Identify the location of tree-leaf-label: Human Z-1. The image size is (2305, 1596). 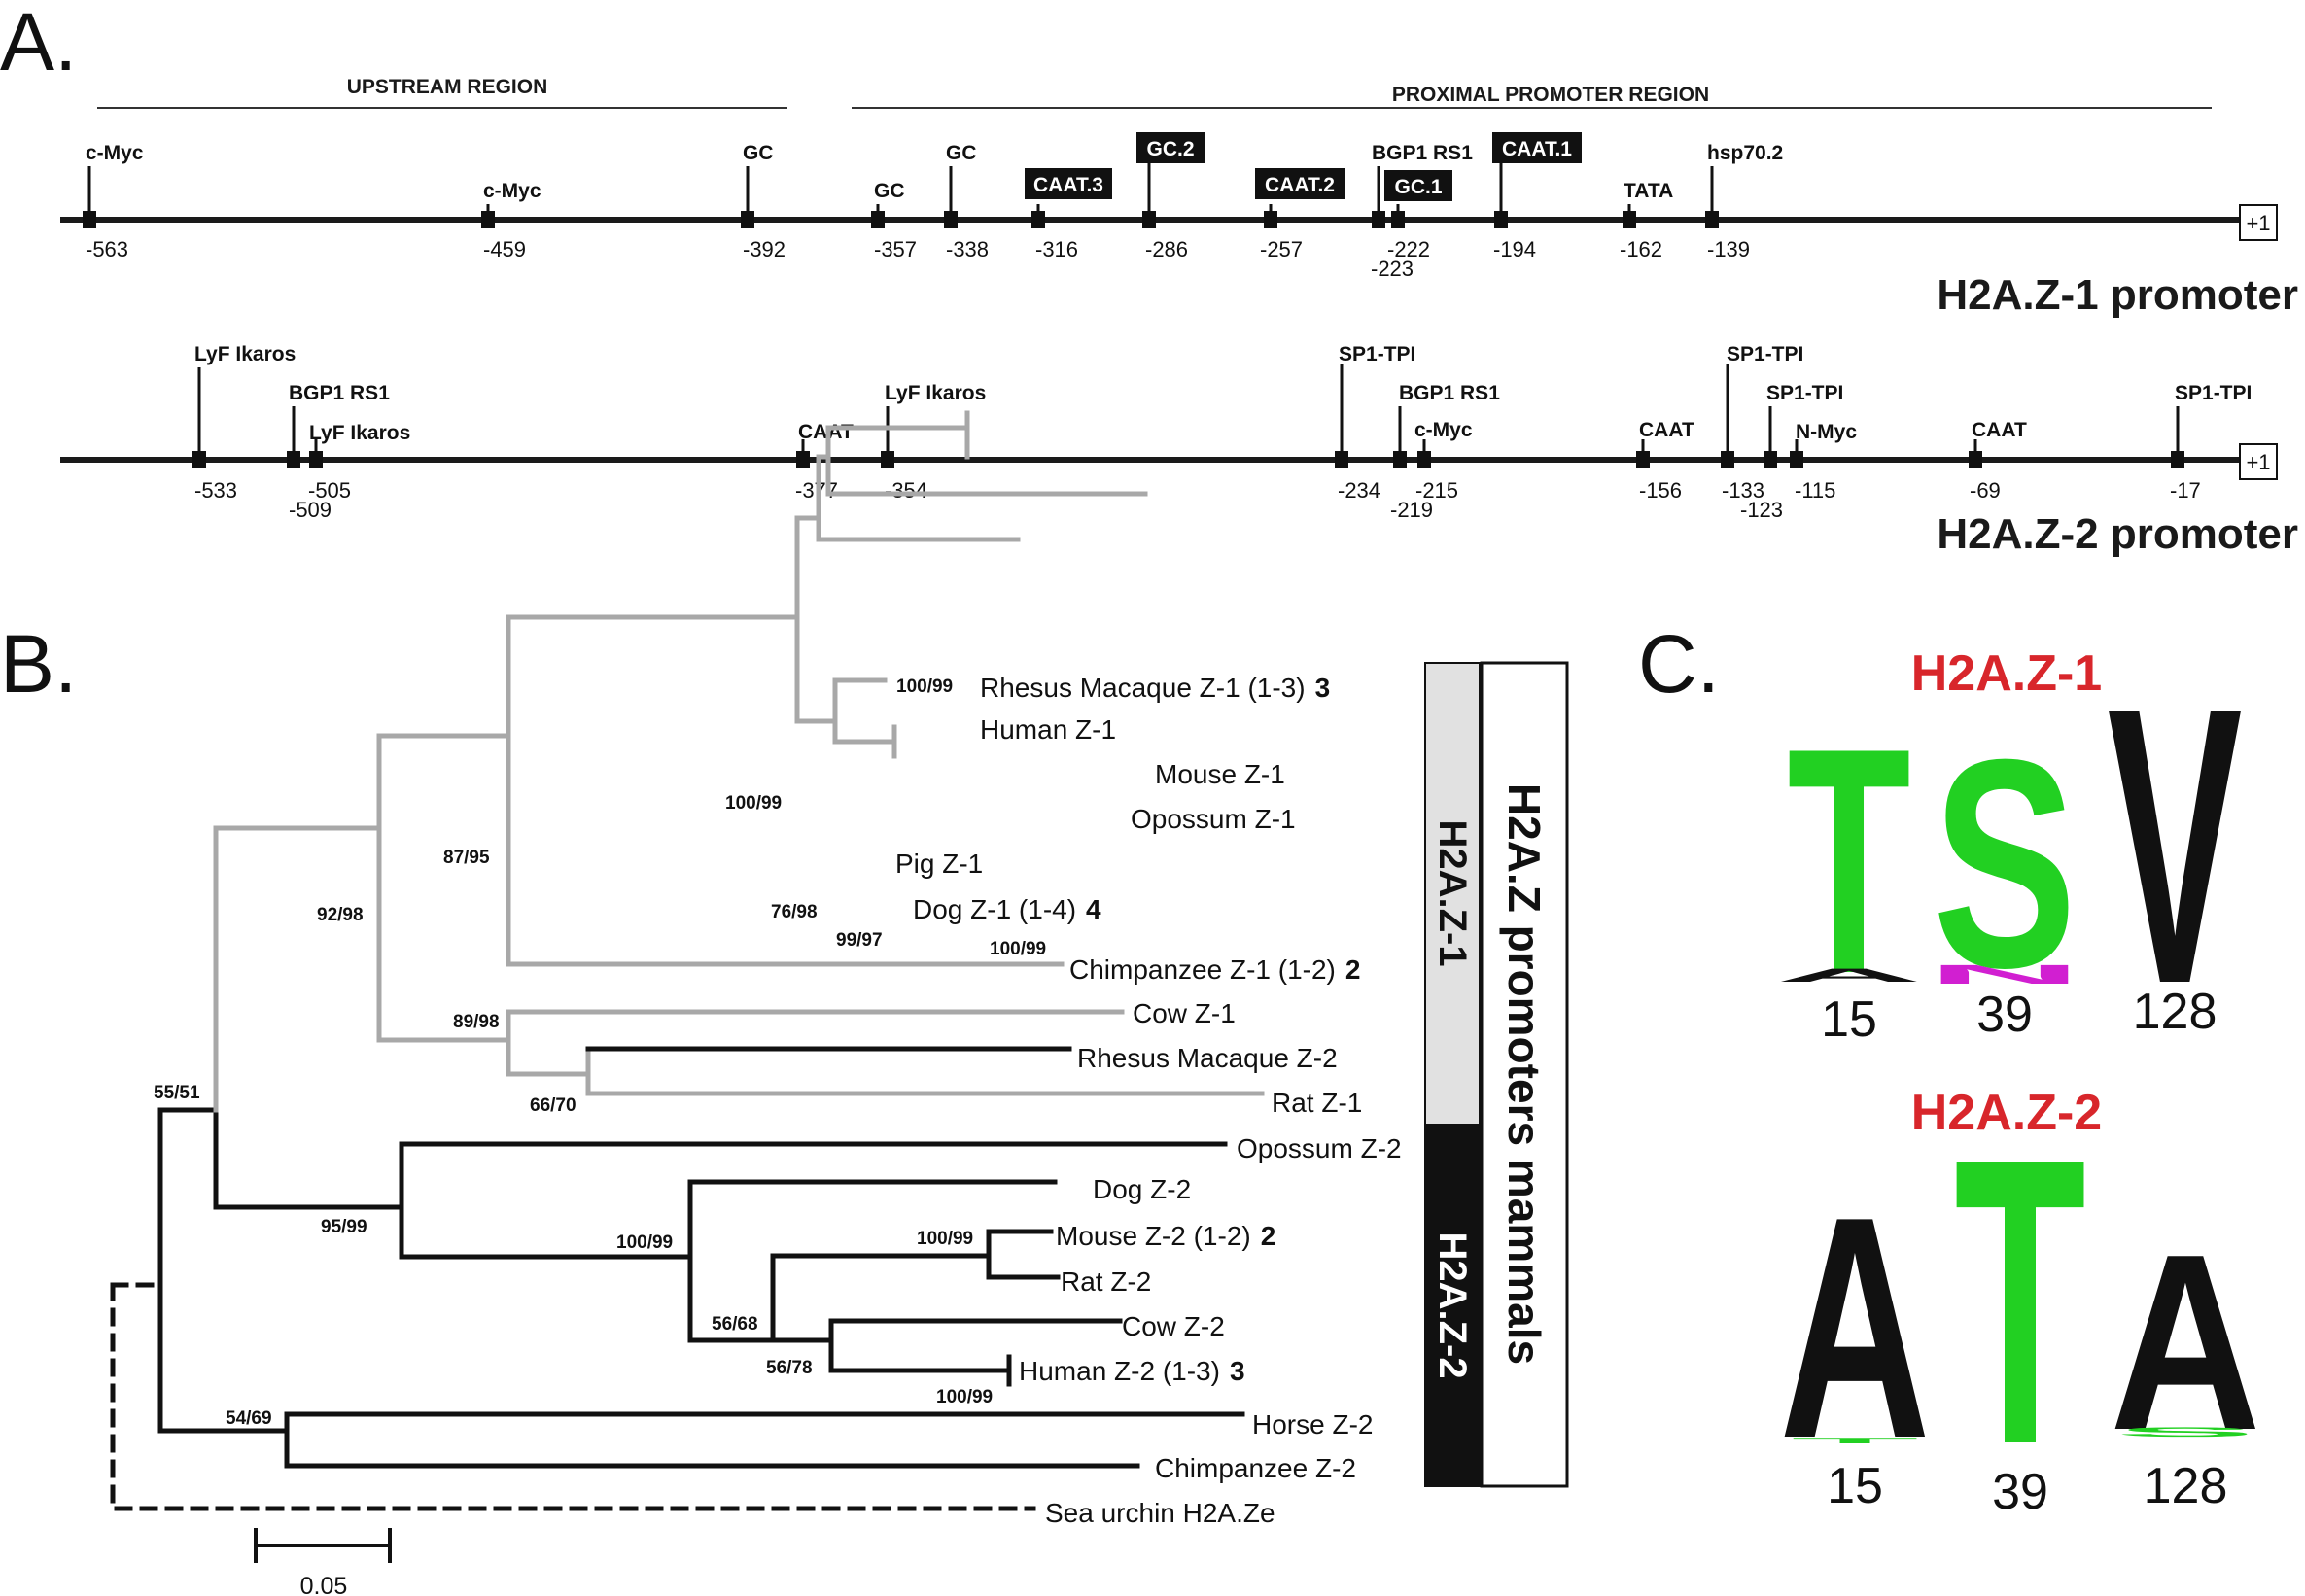
(1048, 729).